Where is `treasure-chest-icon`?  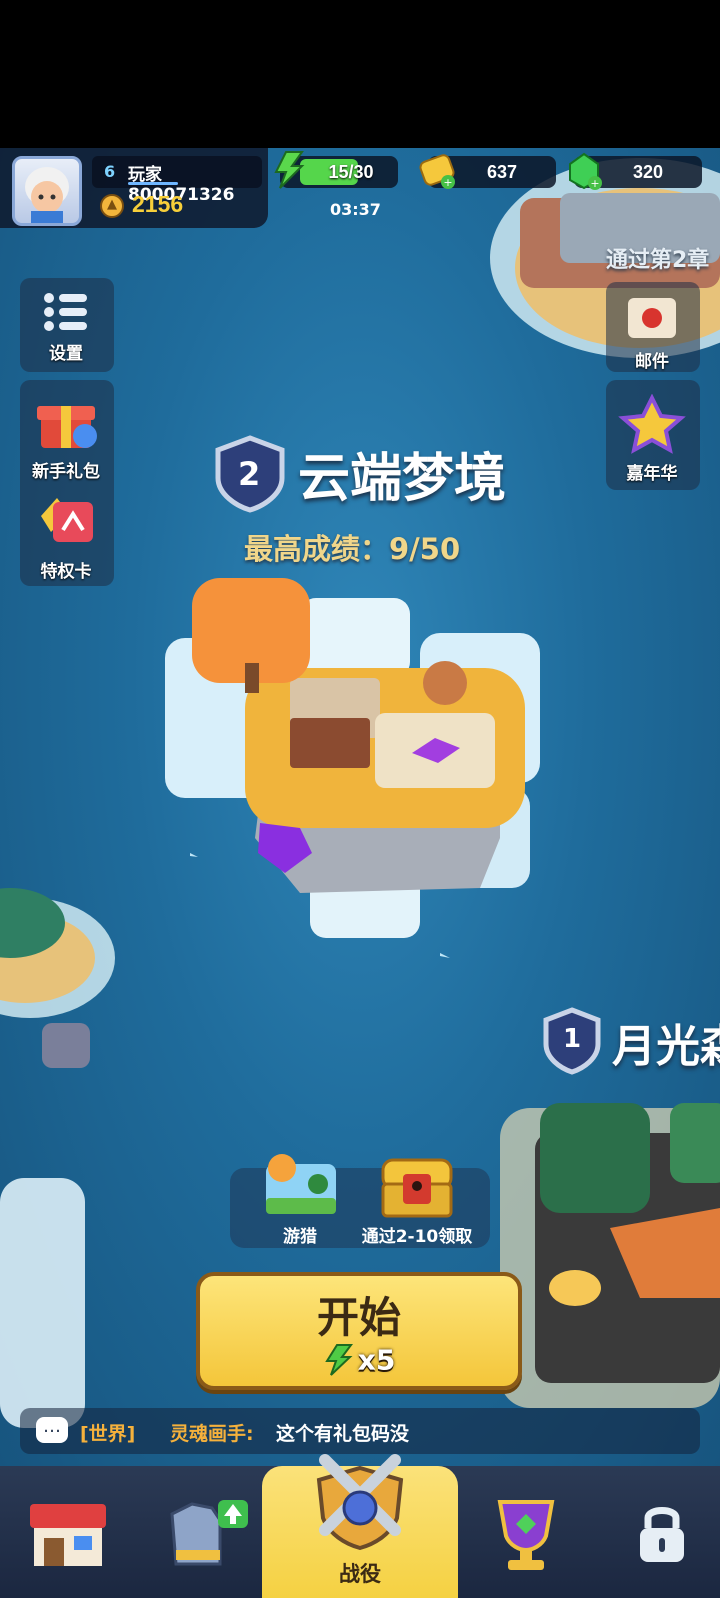
treasure-chest-icon is located at coordinates (417, 1188).